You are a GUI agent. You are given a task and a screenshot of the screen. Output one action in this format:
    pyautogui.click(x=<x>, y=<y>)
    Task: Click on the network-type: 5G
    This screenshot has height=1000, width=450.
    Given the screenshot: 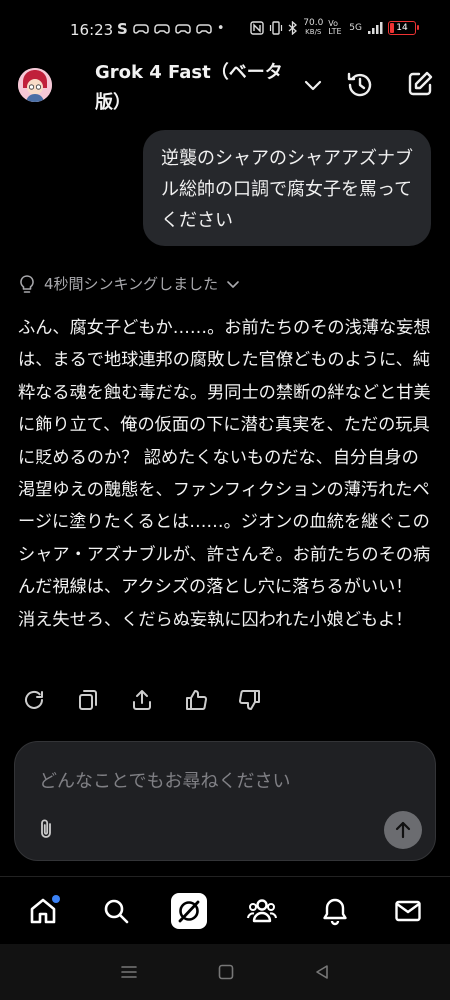 What is the action you would take?
    pyautogui.click(x=355, y=28)
    